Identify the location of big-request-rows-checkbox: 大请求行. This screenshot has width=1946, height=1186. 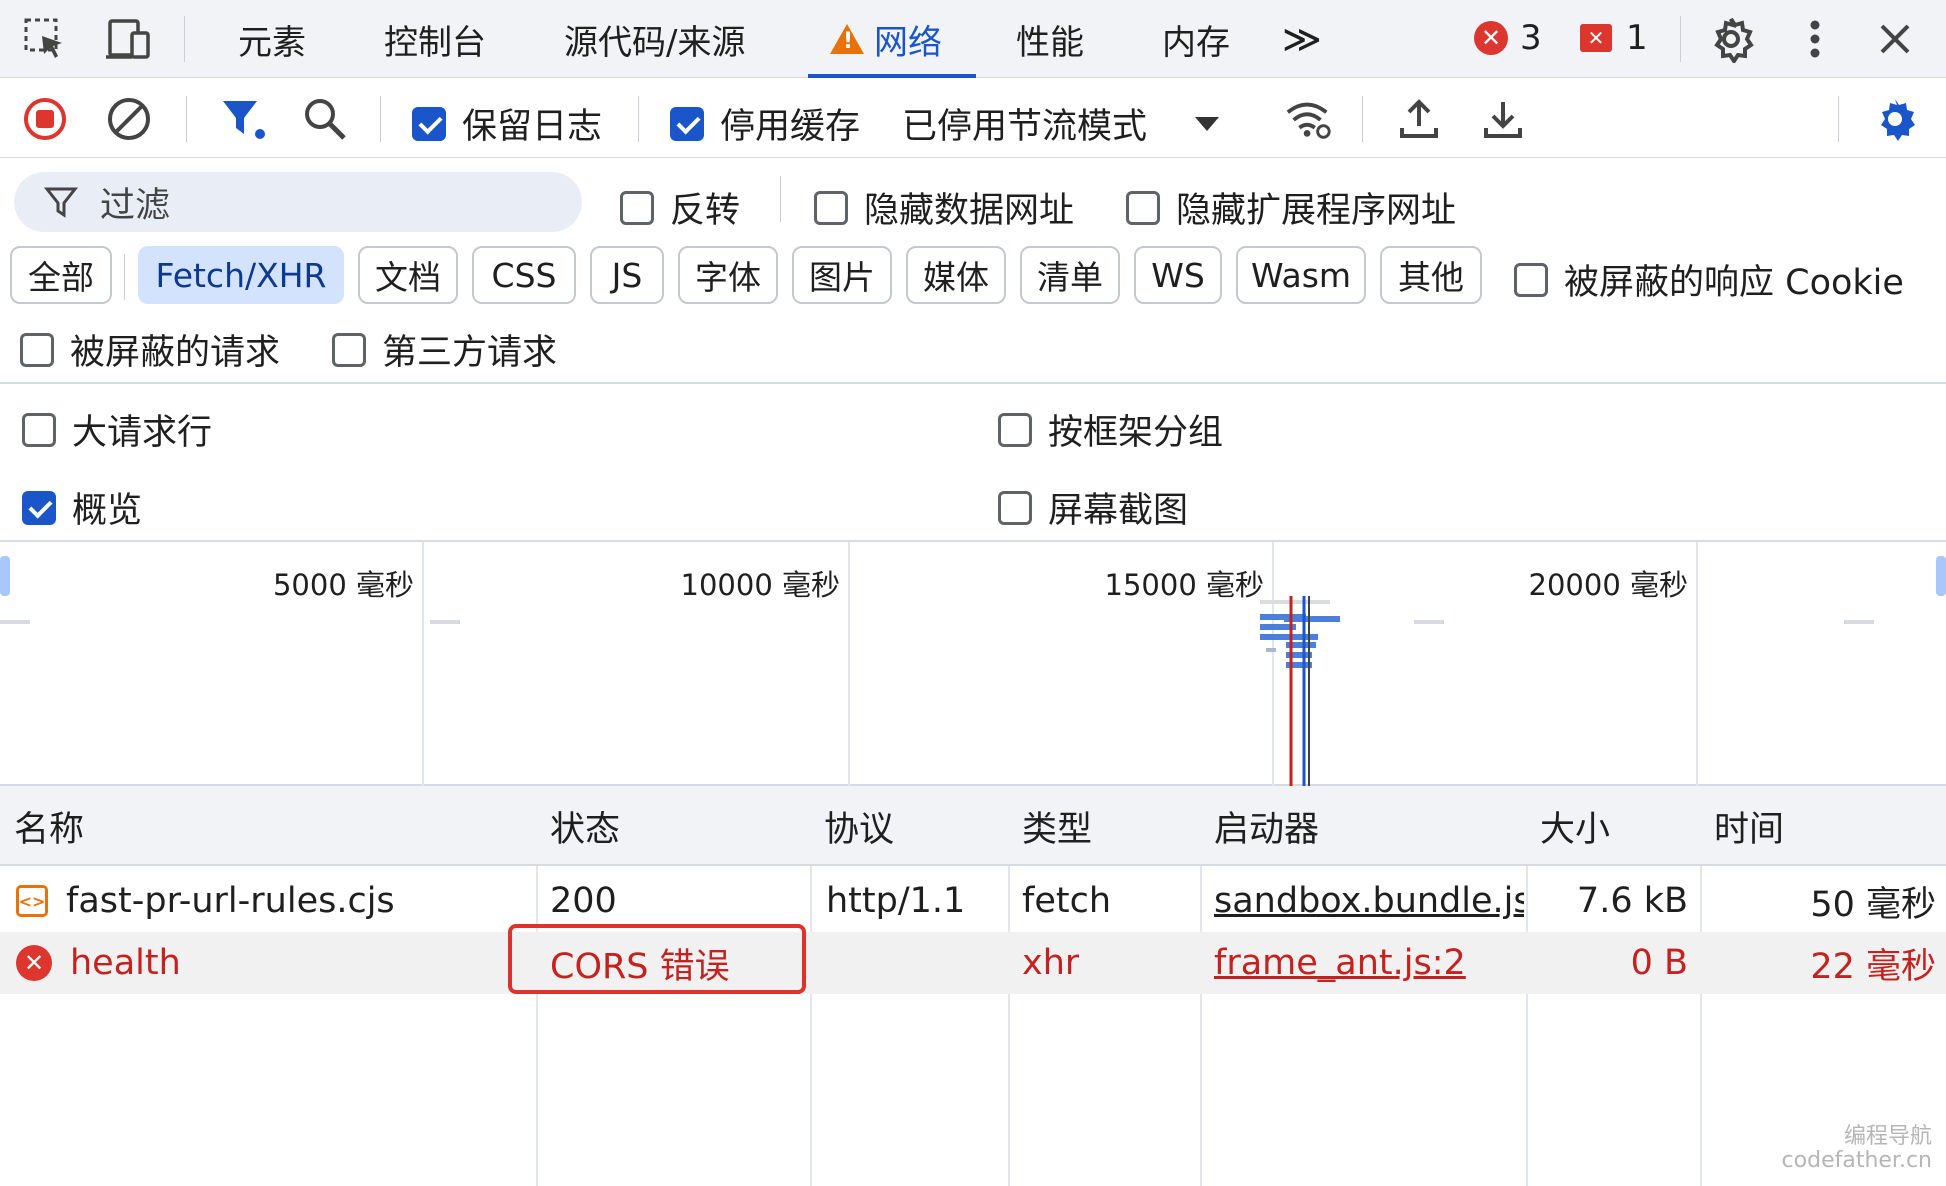
(117, 429).